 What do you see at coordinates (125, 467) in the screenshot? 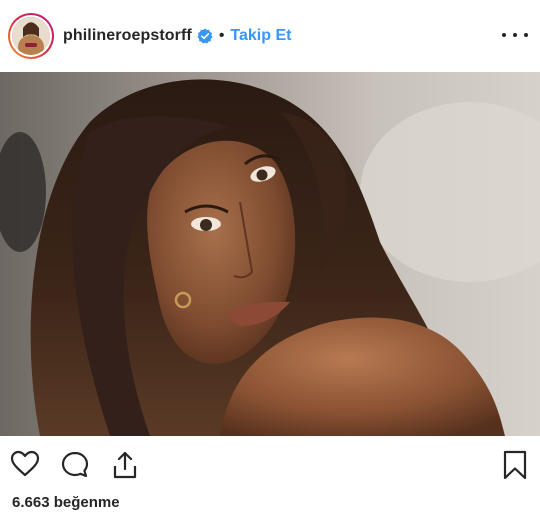
I see `share-upload-icon` at bounding box center [125, 467].